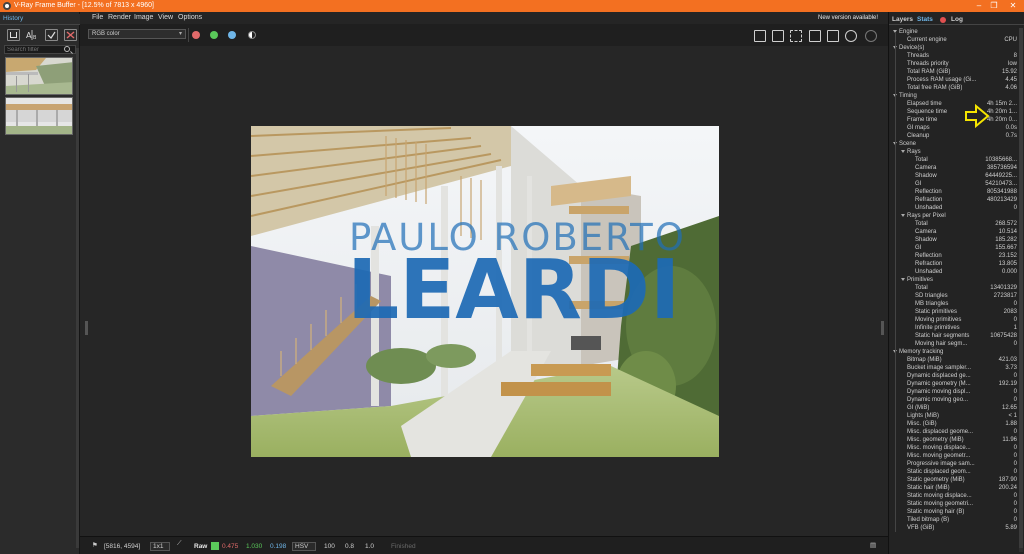 The width and height of the screenshot is (1024, 554). Describe the element at coordinates (165, 17) in the screenshot. I see `menu-view: View` at that location.